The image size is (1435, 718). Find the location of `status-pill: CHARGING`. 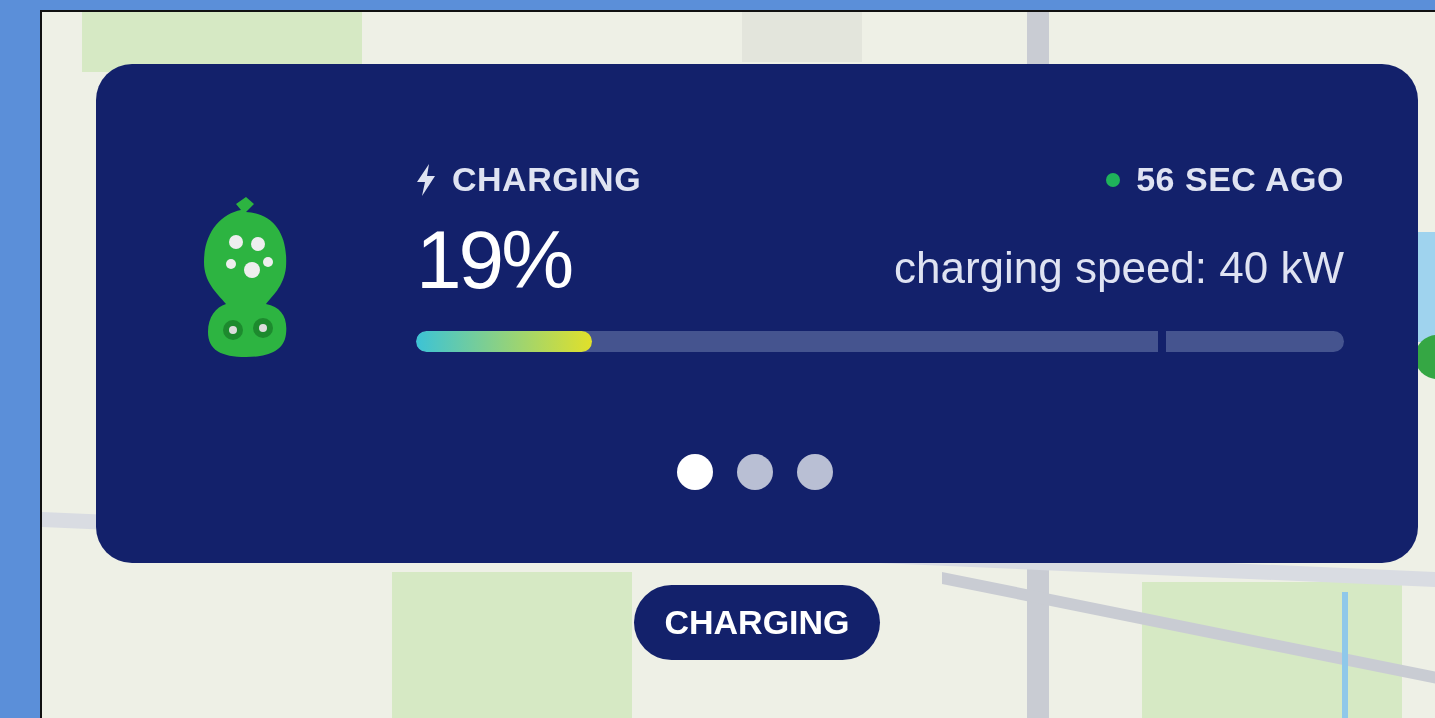

status-pill: CHARGING is located at coordinates (757, 622).